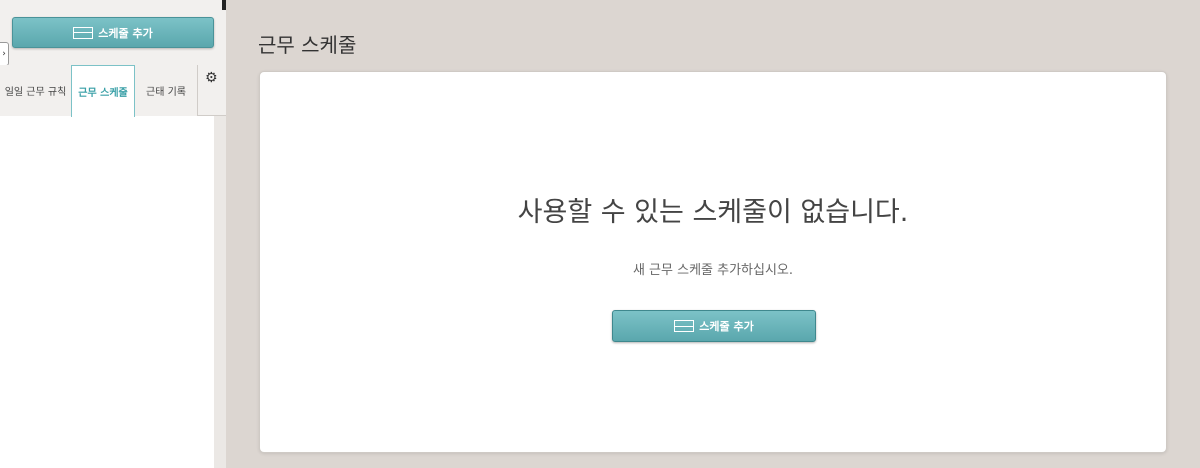  Describe the element at coordinates (166, 90) in the screenshot. I see `tab-attendance-records: 근태 기록` at that location.